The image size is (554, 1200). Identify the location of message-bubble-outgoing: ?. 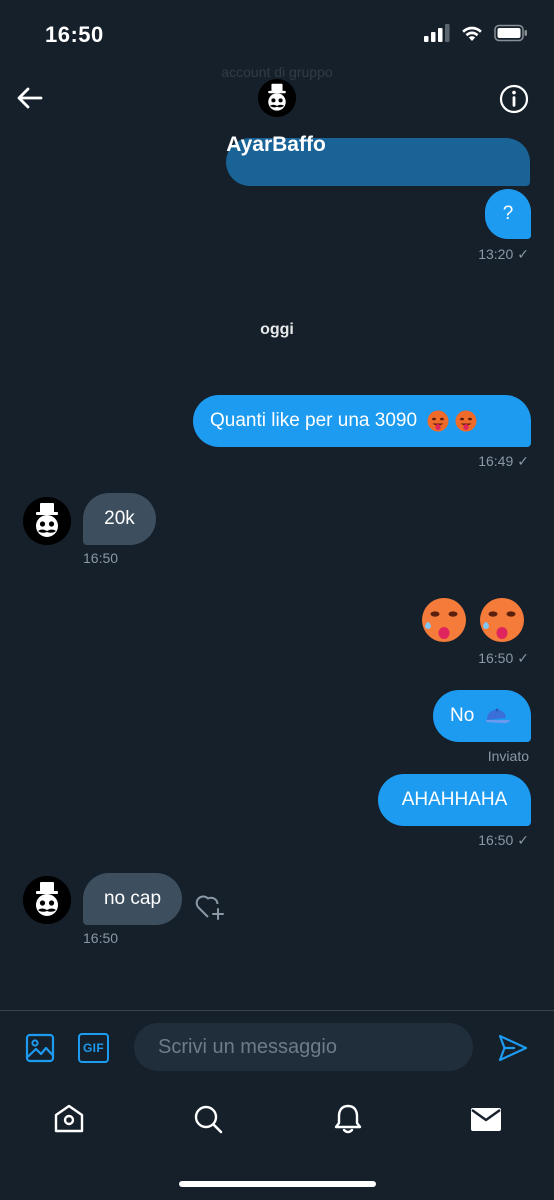
(508, 214).